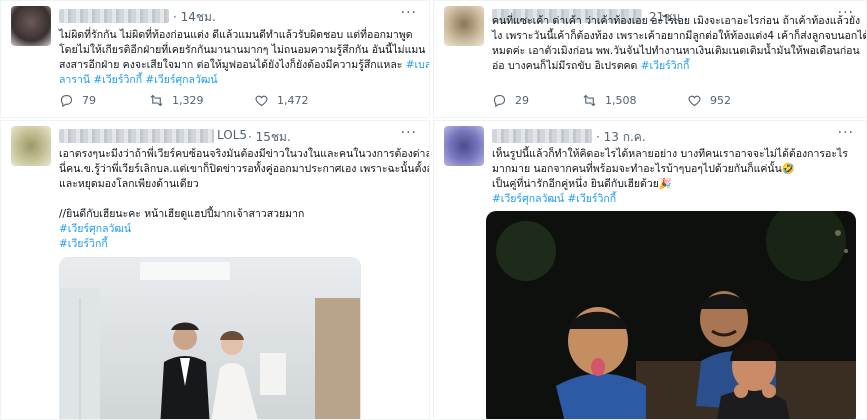 This screenshot has width=867, height=420. Describe the element at coordinates (194, 17) in the screenshot. I see `tweet-time: · 14ชม.` at that location.